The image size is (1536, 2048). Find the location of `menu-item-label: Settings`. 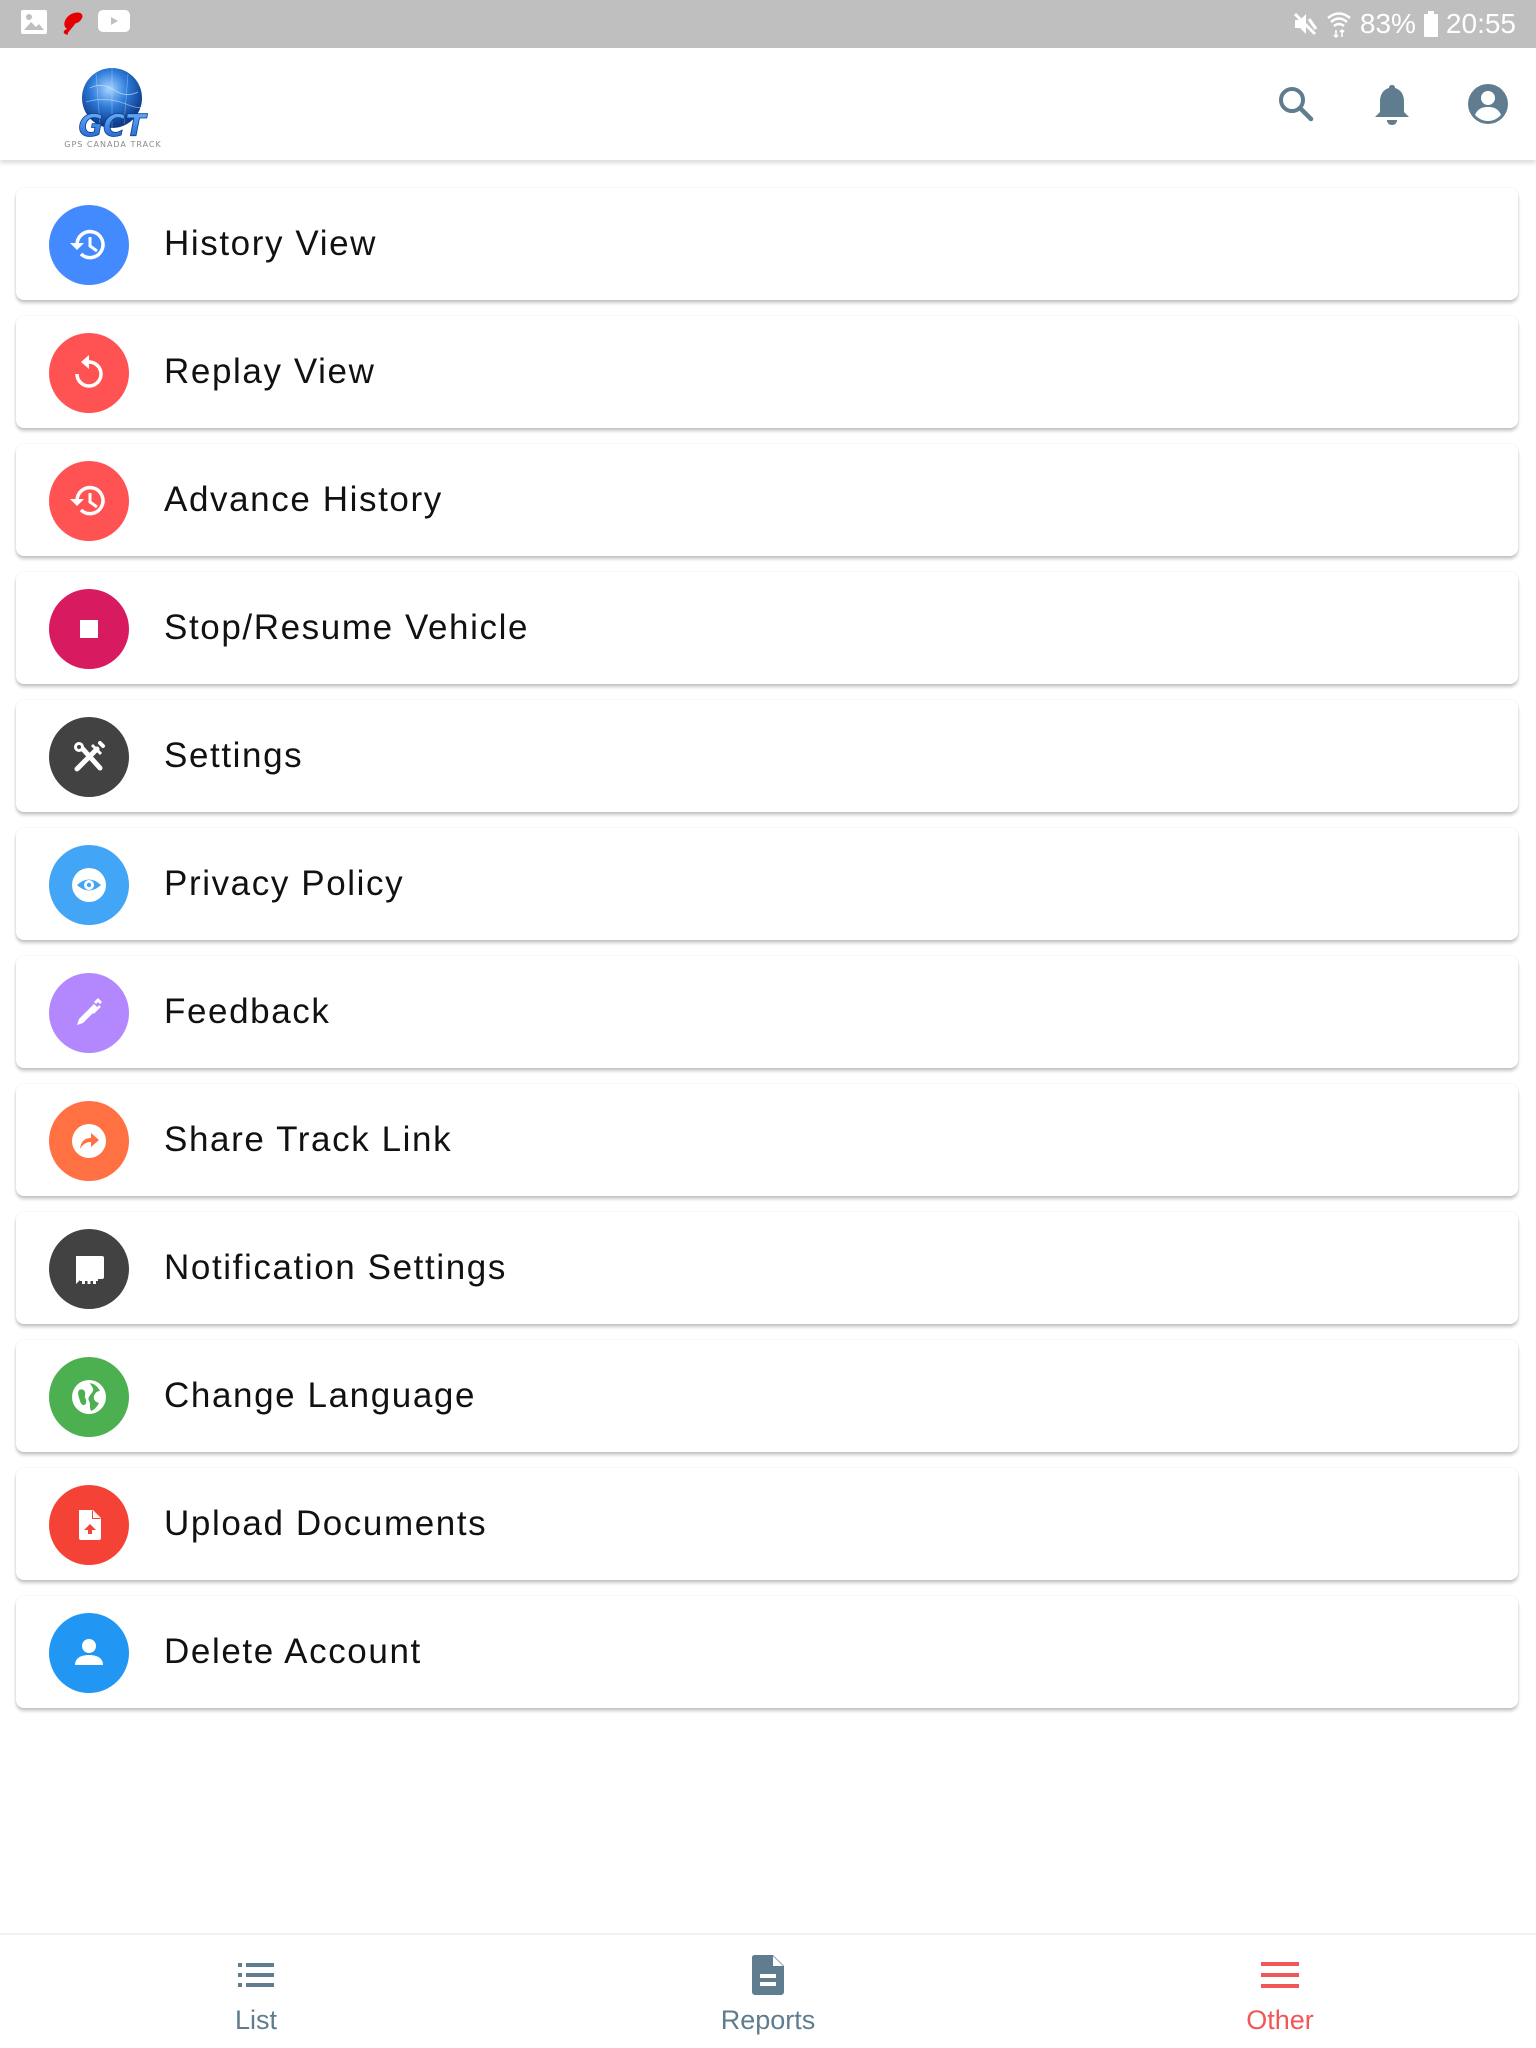

menu-item-label: Settings is located at coordinates (234, 755).